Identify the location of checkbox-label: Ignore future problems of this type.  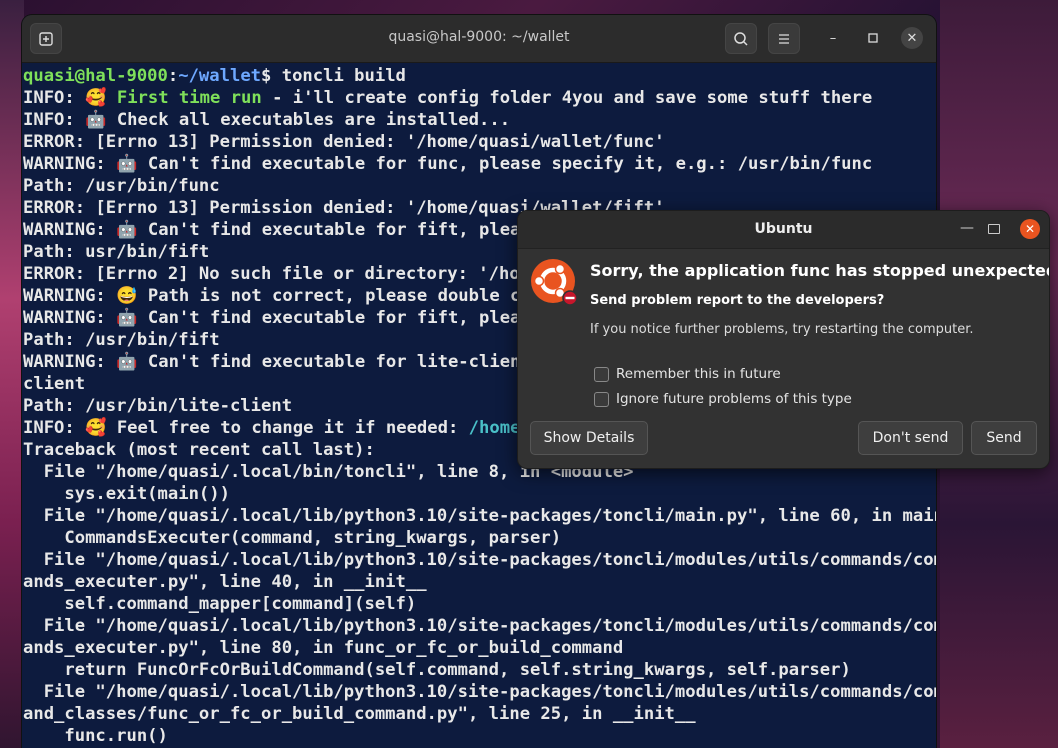
(734, 399).